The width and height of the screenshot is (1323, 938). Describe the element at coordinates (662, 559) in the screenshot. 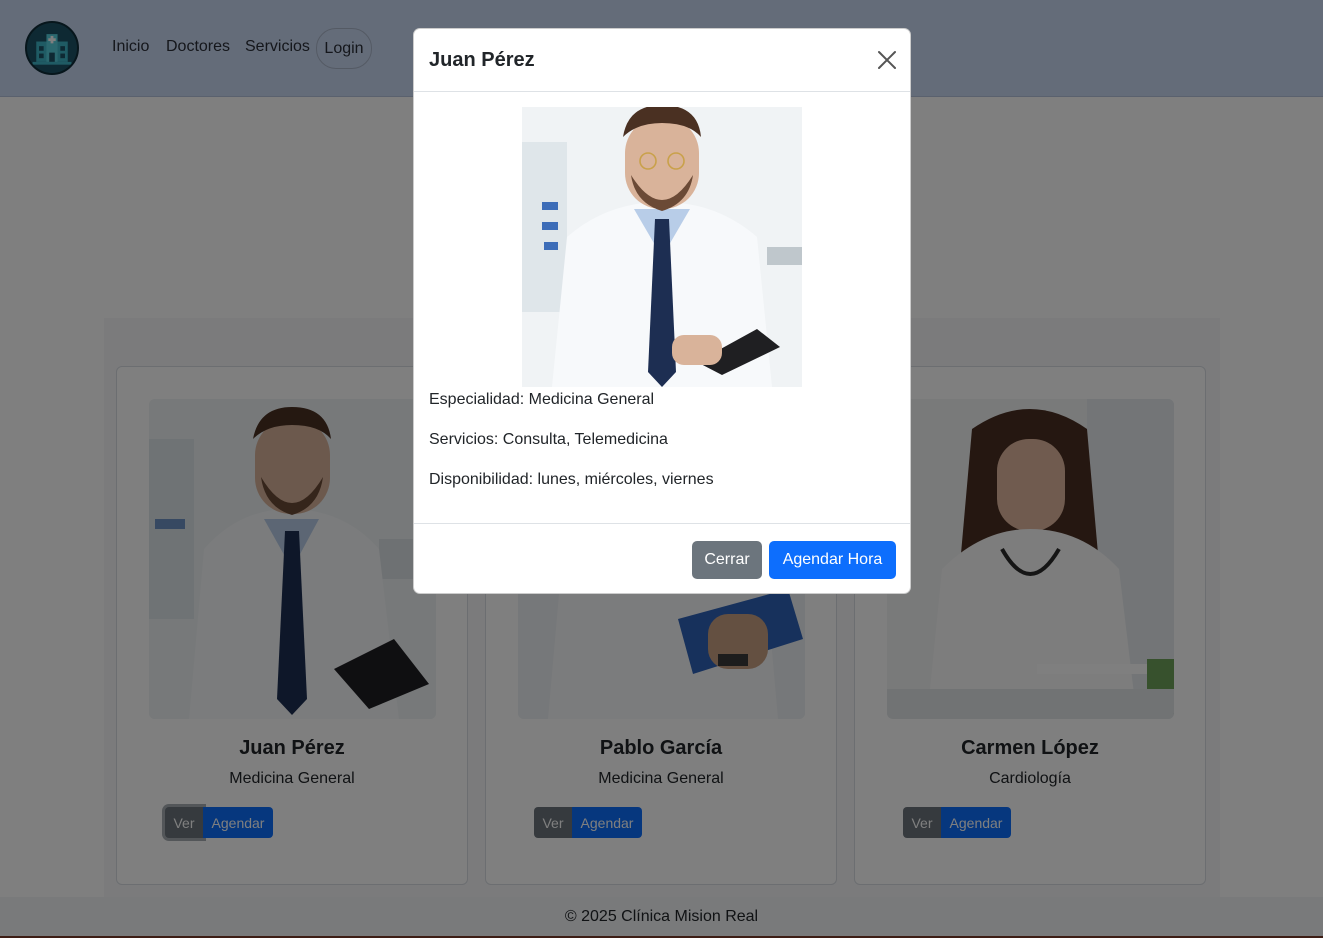

I see `modal-footer: Cerrar Agendar Hora` at that location.